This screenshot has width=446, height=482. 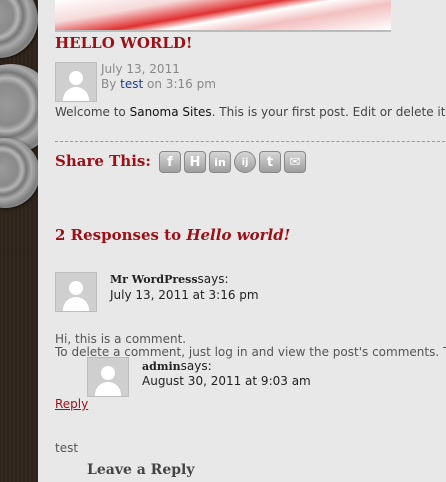 I want to click on responses-heading: 2 Responses to Hello world!, so click(x=172, y=235).